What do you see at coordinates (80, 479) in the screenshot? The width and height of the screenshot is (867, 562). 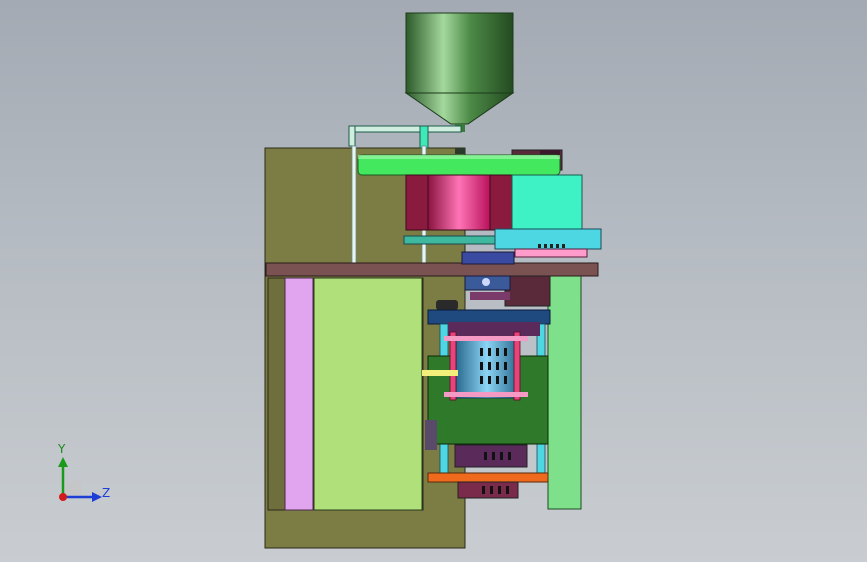 I see `coordinate-triad` at bounding box center [80, 479].